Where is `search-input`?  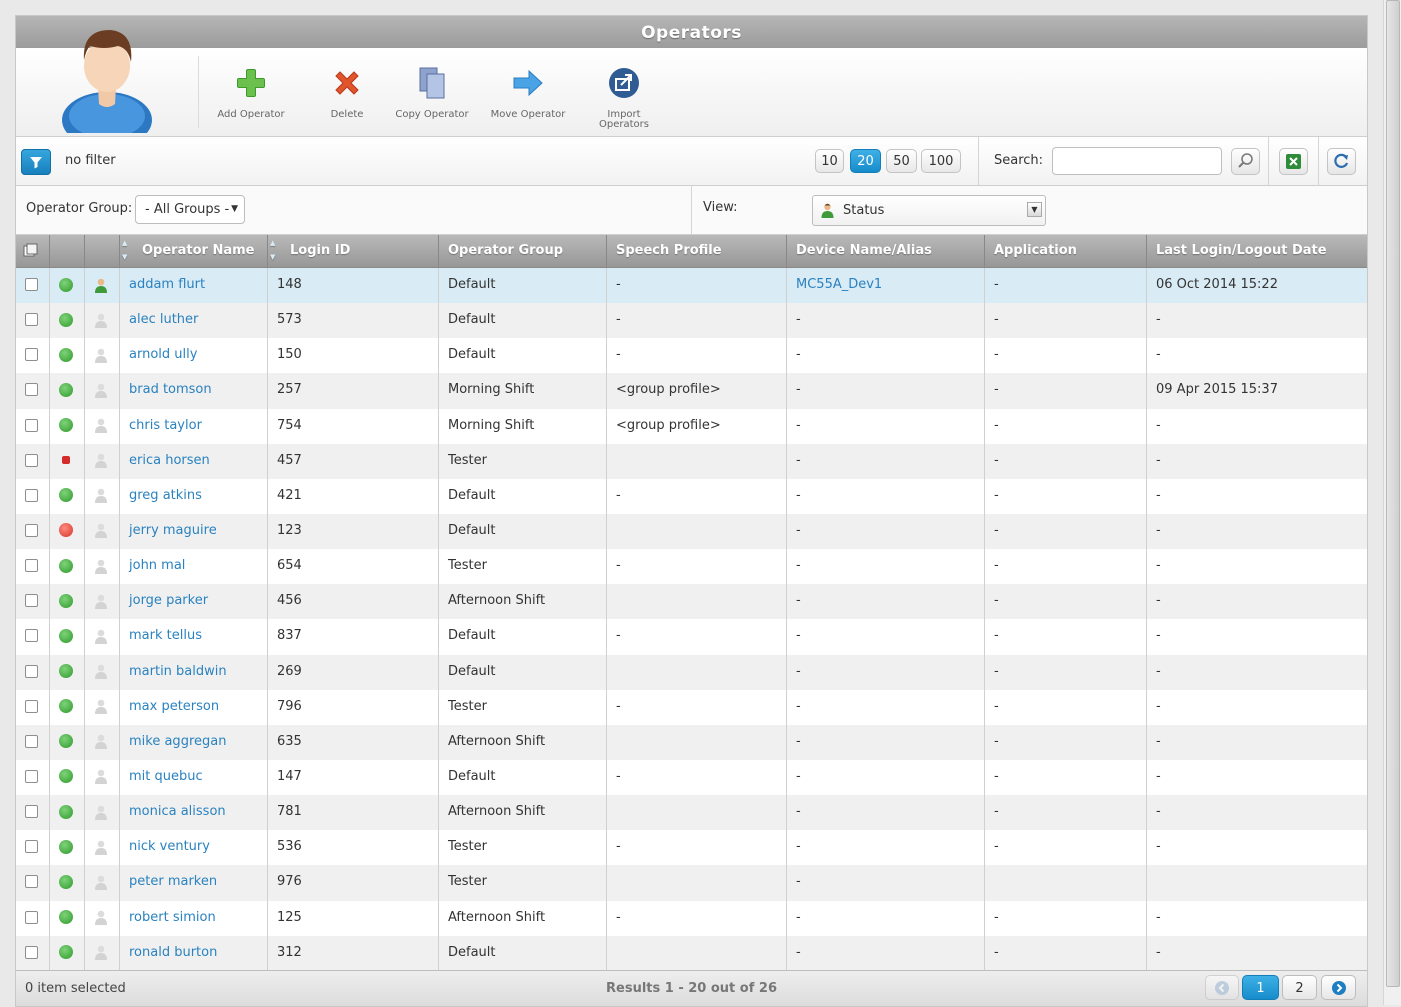 search-input is located at coordinates (1137, 161).